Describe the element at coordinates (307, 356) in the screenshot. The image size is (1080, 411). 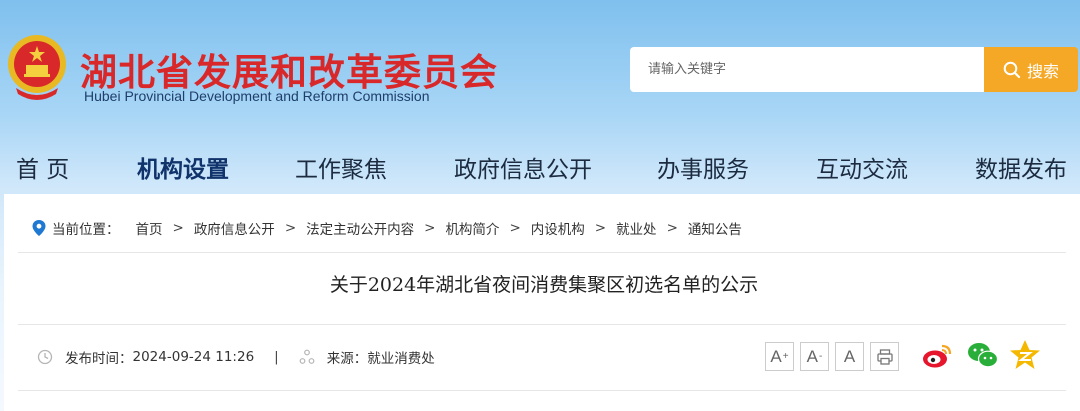
I see `source-icon` at that location.